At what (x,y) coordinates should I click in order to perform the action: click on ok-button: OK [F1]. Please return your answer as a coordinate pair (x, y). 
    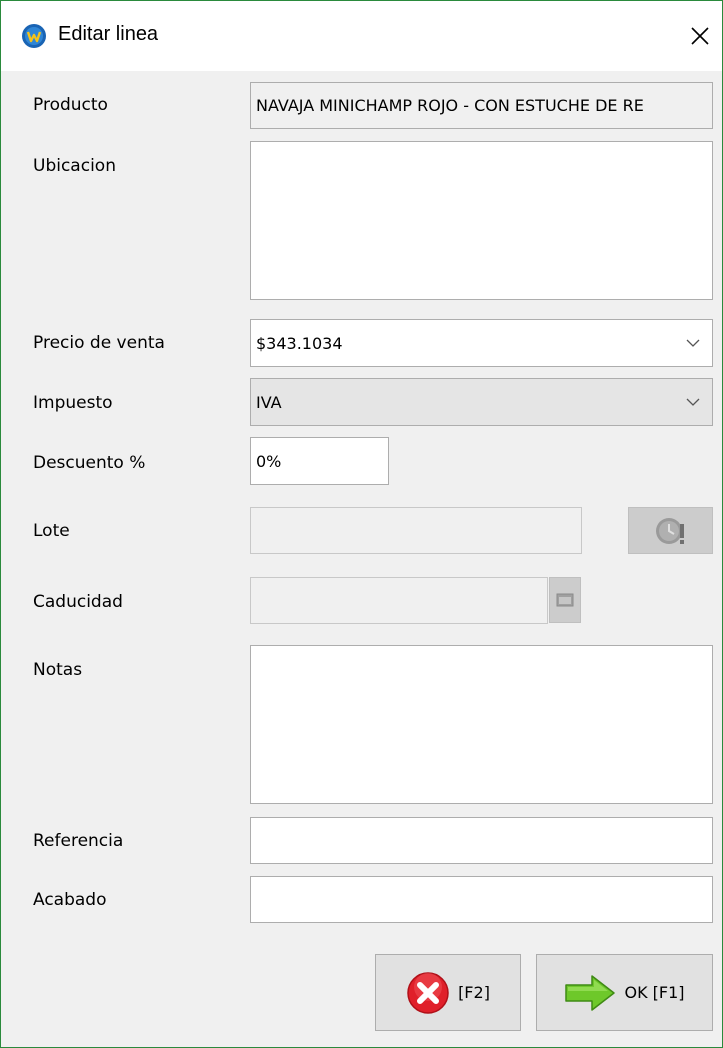
    Looking at the image, I should click on (624, 992).